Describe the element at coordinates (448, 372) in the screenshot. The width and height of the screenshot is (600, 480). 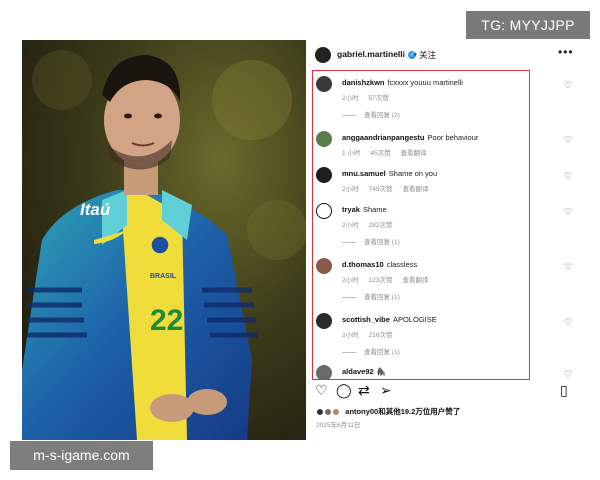
I see `comment-item: aldave92 🦍 ♡` at that location.